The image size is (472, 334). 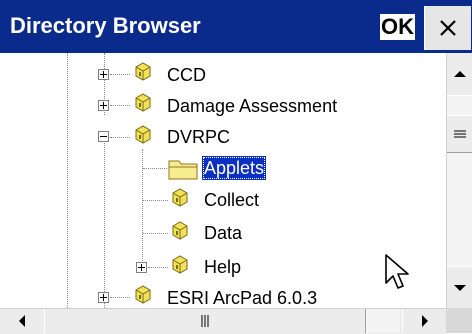 I want to click on folder-icon, so click(x=183, y=170).